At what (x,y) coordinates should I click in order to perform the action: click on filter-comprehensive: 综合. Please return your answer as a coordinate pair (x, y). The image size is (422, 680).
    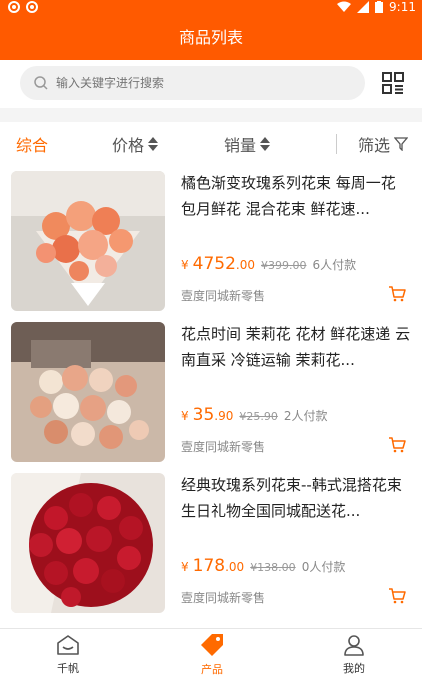
    Looking at the image, I should click on (32, 144).